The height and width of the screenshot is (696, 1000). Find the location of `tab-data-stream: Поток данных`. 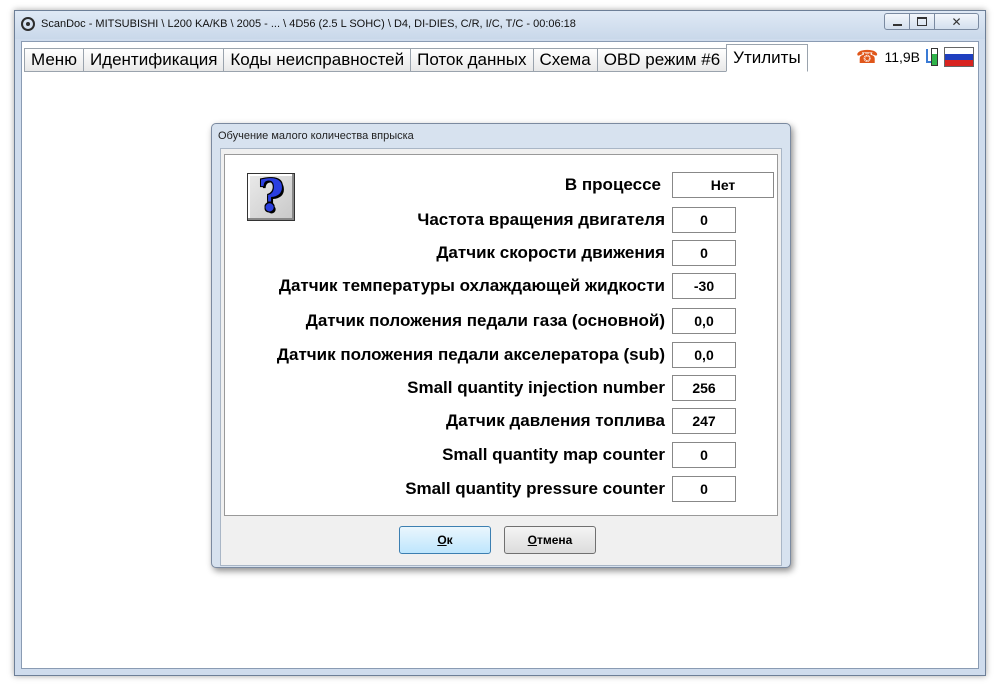

tab-data-stream: Поток данных is located at coordinates (472, 60).